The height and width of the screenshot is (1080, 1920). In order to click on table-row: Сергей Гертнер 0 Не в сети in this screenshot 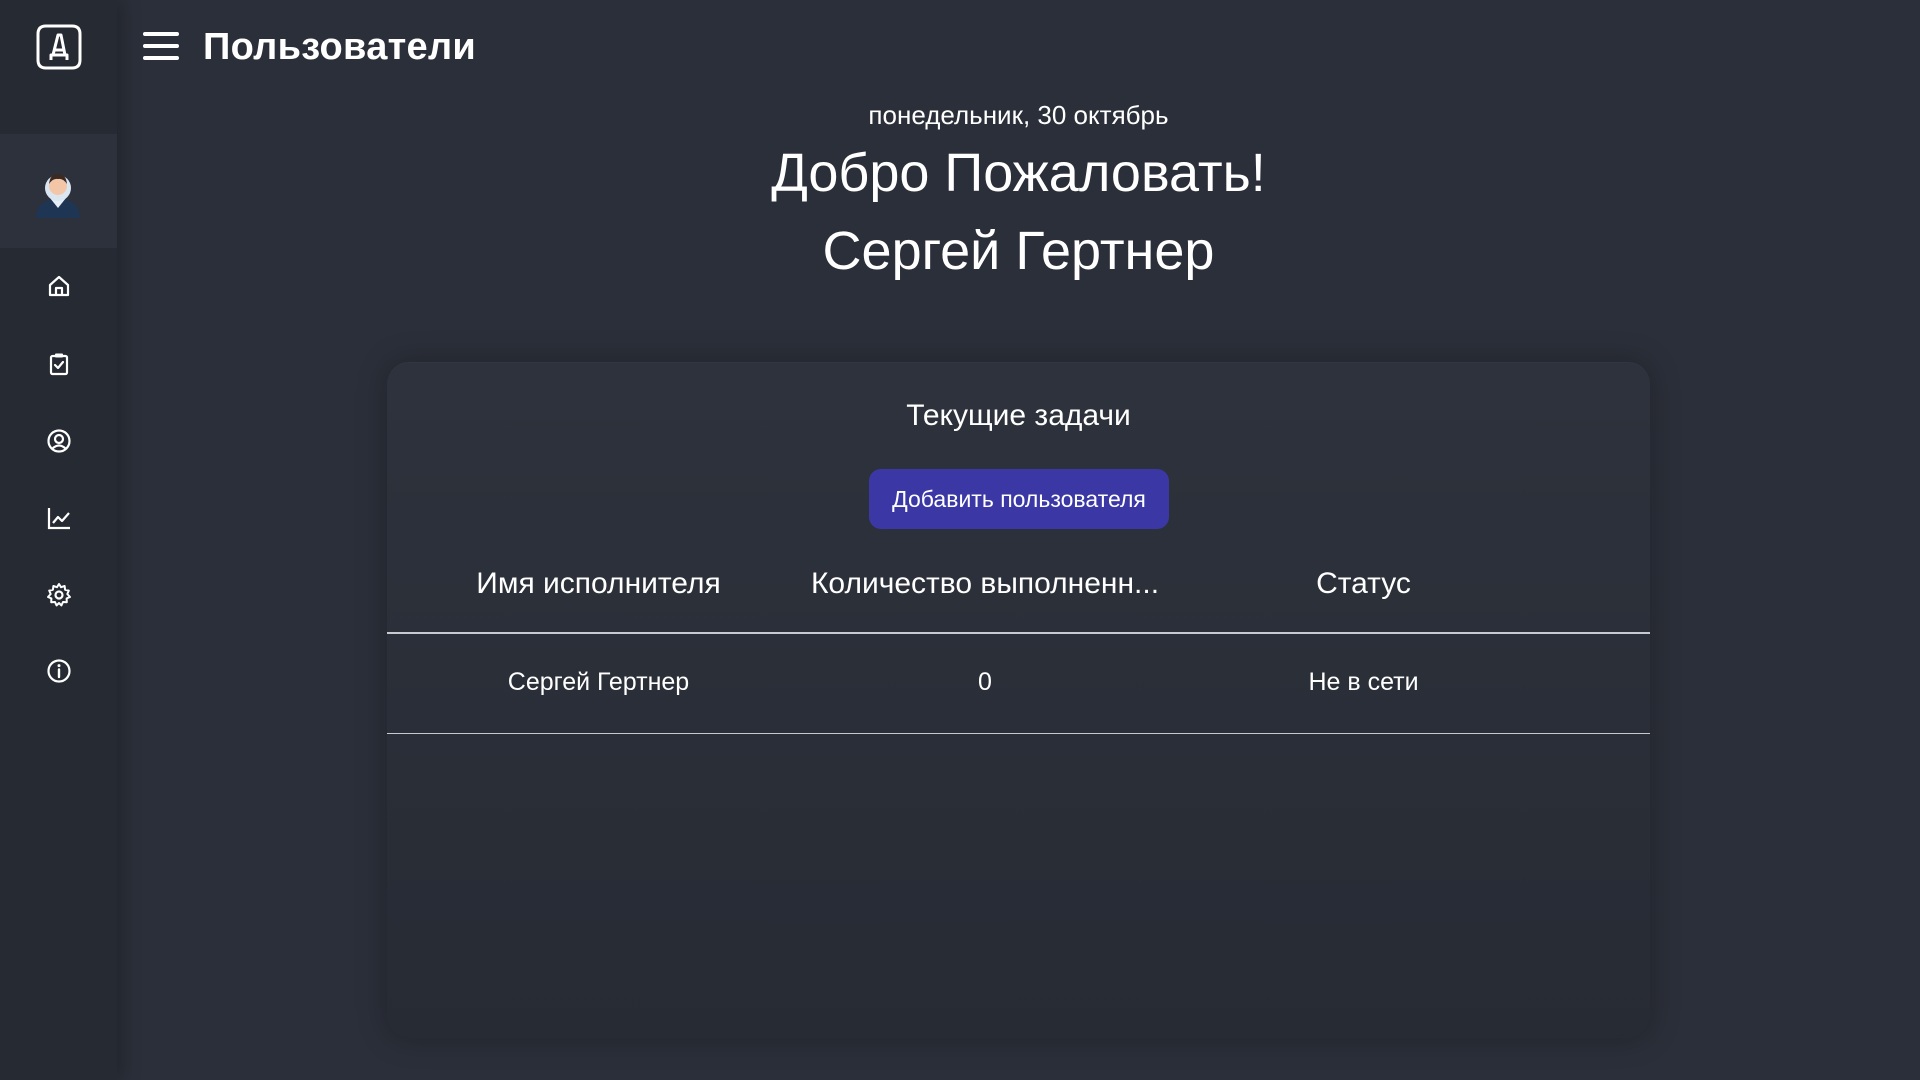, I will do `click(1018, 684)`.